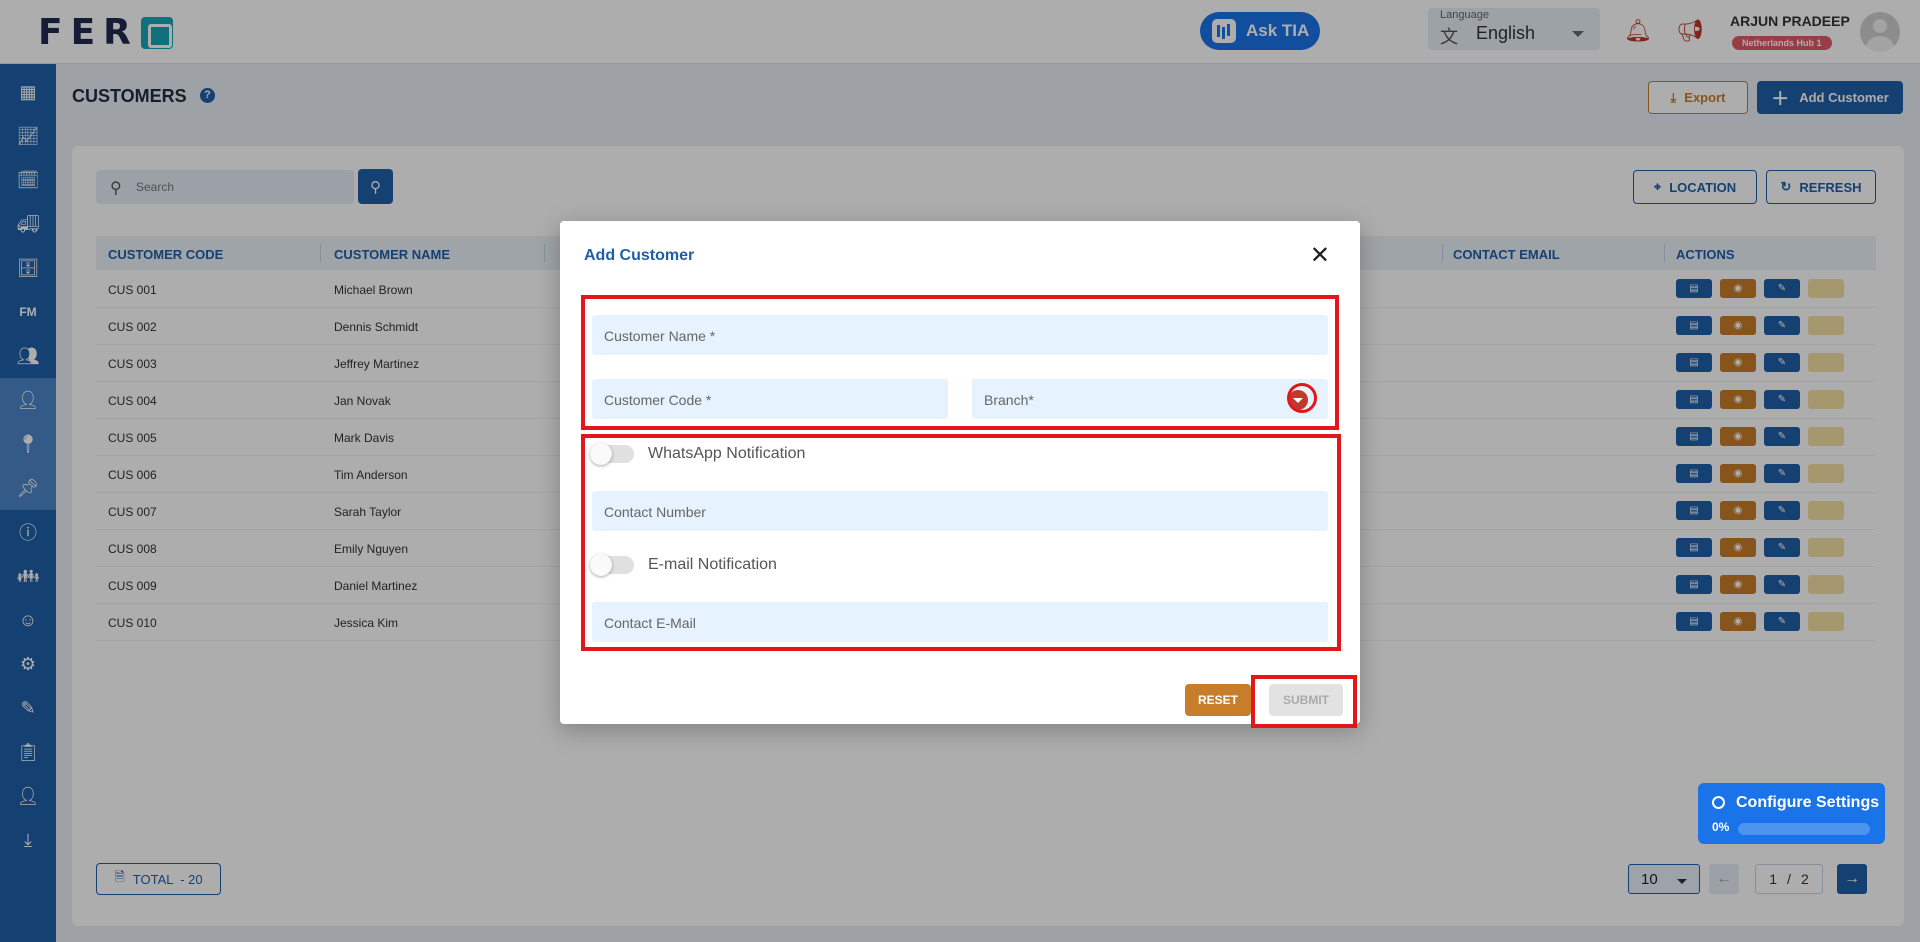 The width and height of the screenshot is (1920, 942). I want to click on progress-circle-icon, so click(1718, 802).